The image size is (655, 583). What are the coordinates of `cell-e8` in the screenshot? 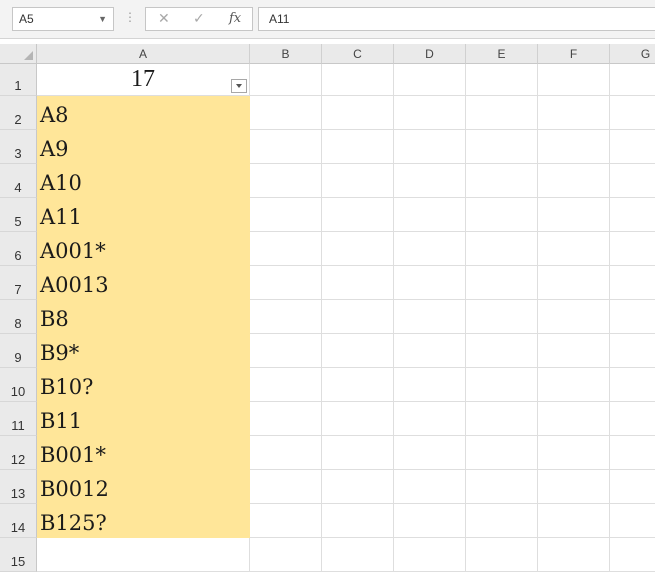 It's located at (502, 317).